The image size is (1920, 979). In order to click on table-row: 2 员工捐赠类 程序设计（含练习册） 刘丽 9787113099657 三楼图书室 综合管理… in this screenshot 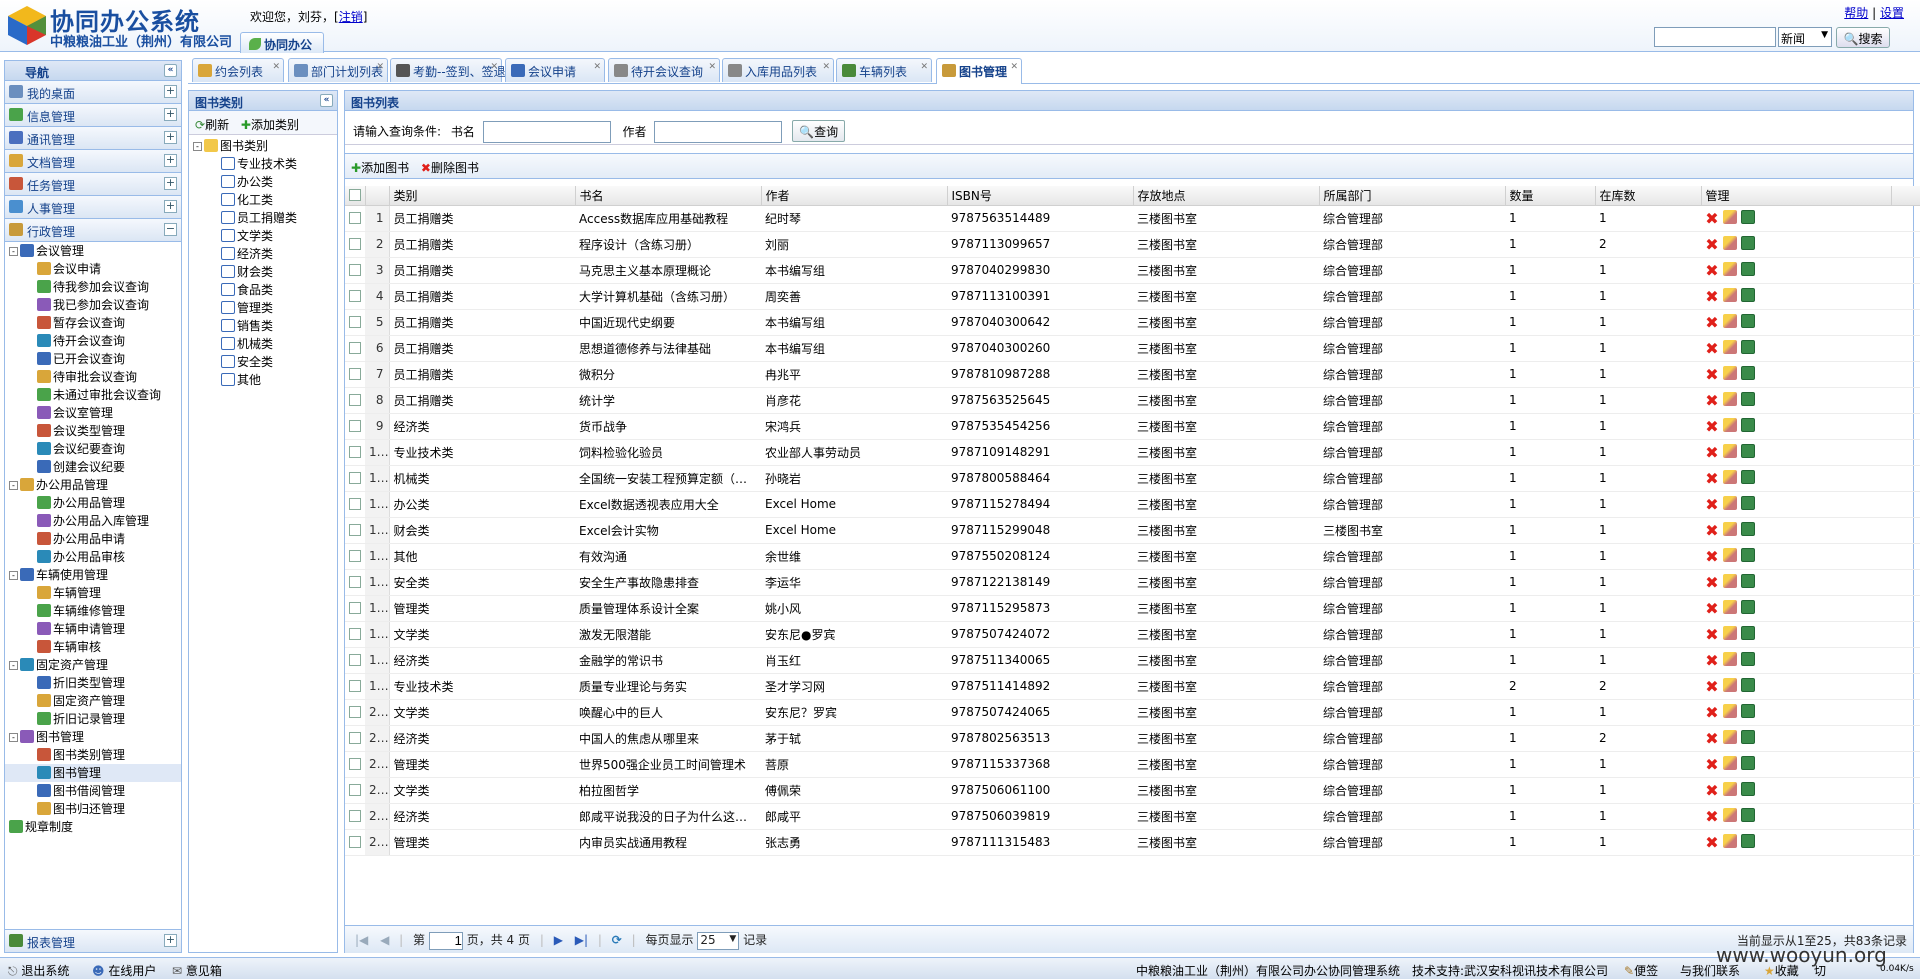, I will do `click(1132, 244)`.